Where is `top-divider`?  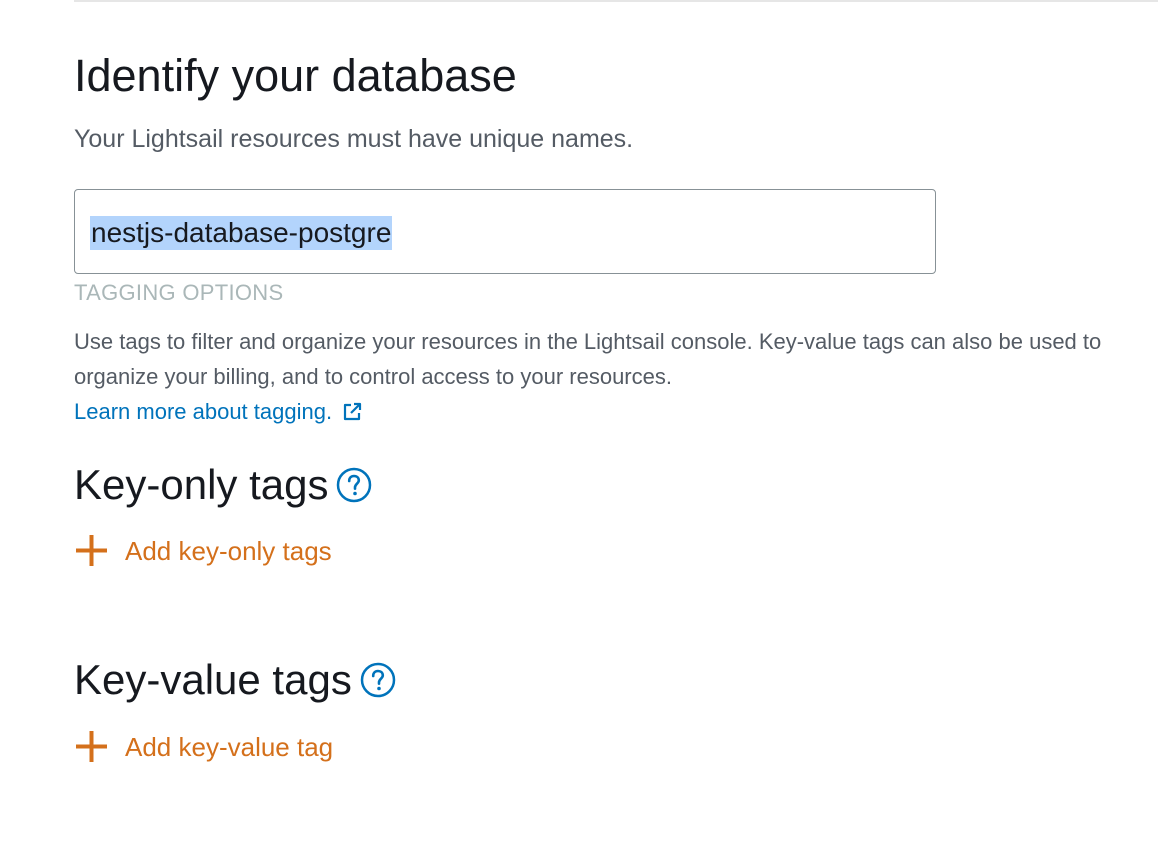 top-divider is located at coordinates (616, 1).